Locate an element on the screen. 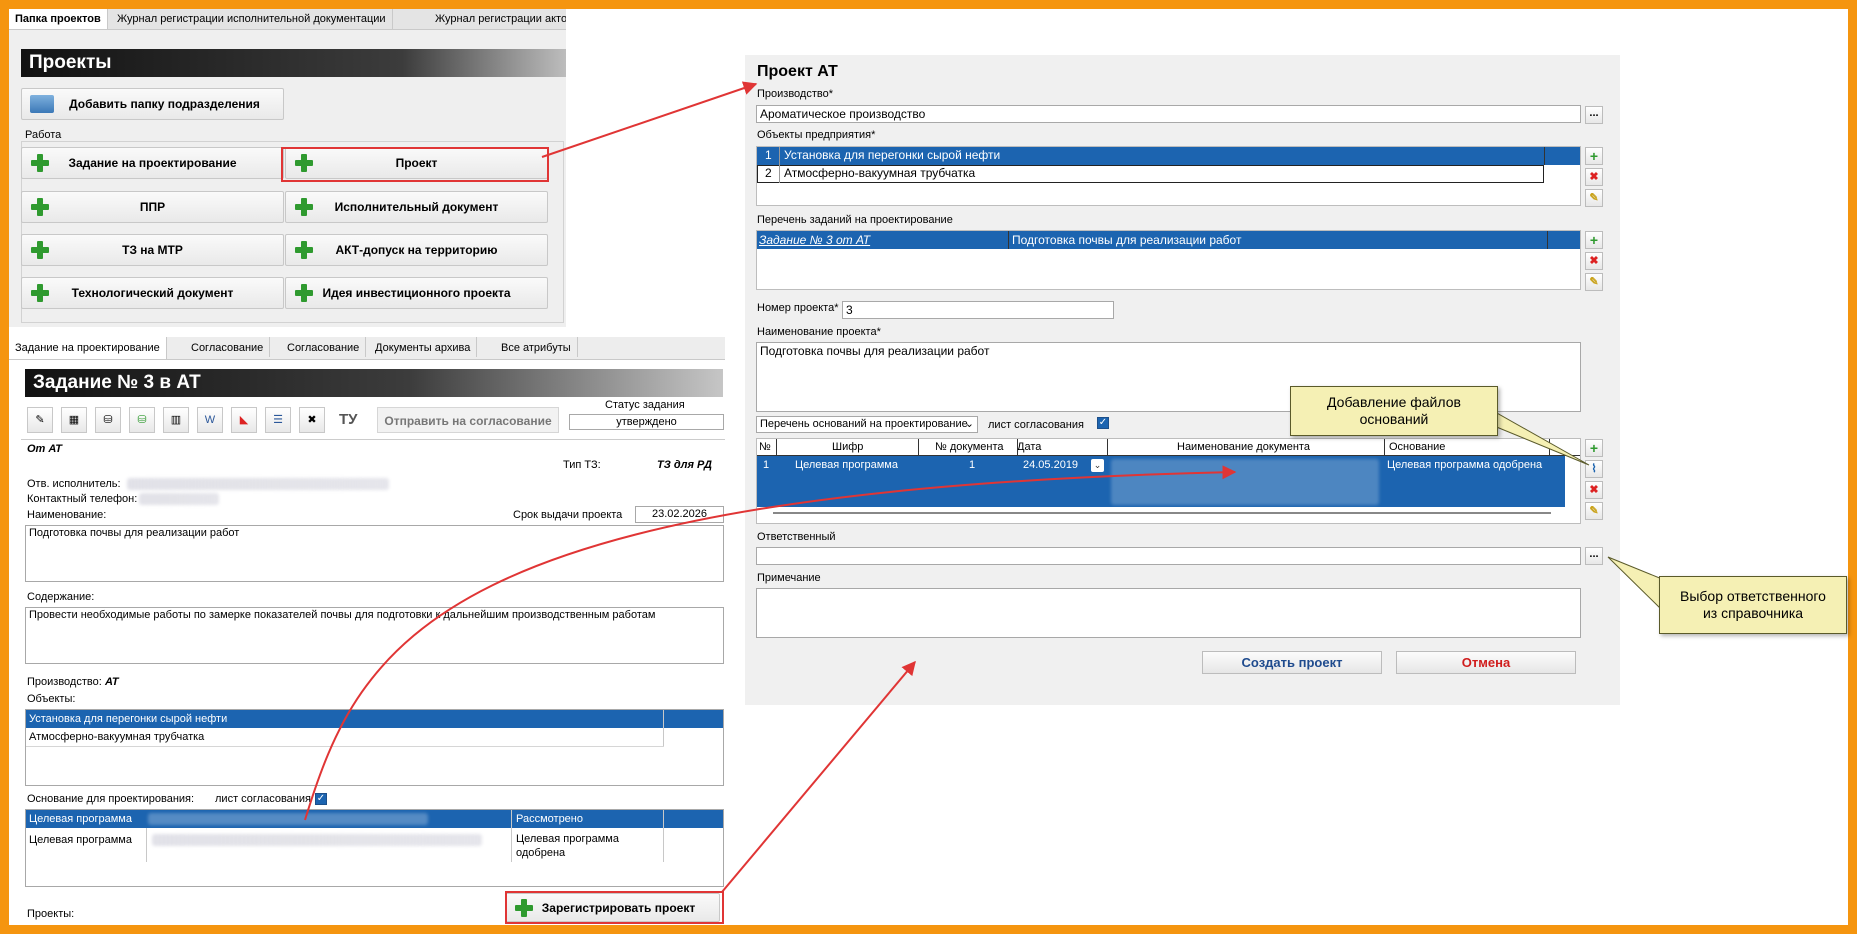  arrow-register-to-form is located at coordinates (818, 776).